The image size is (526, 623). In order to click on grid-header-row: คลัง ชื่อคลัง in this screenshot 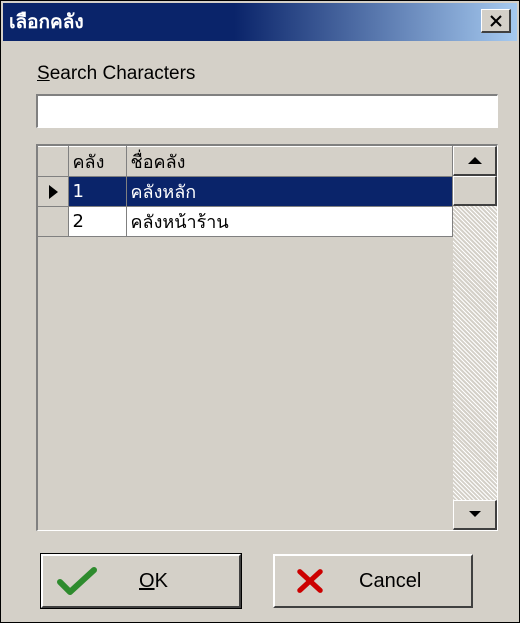, I will do `click(245, 161)`.